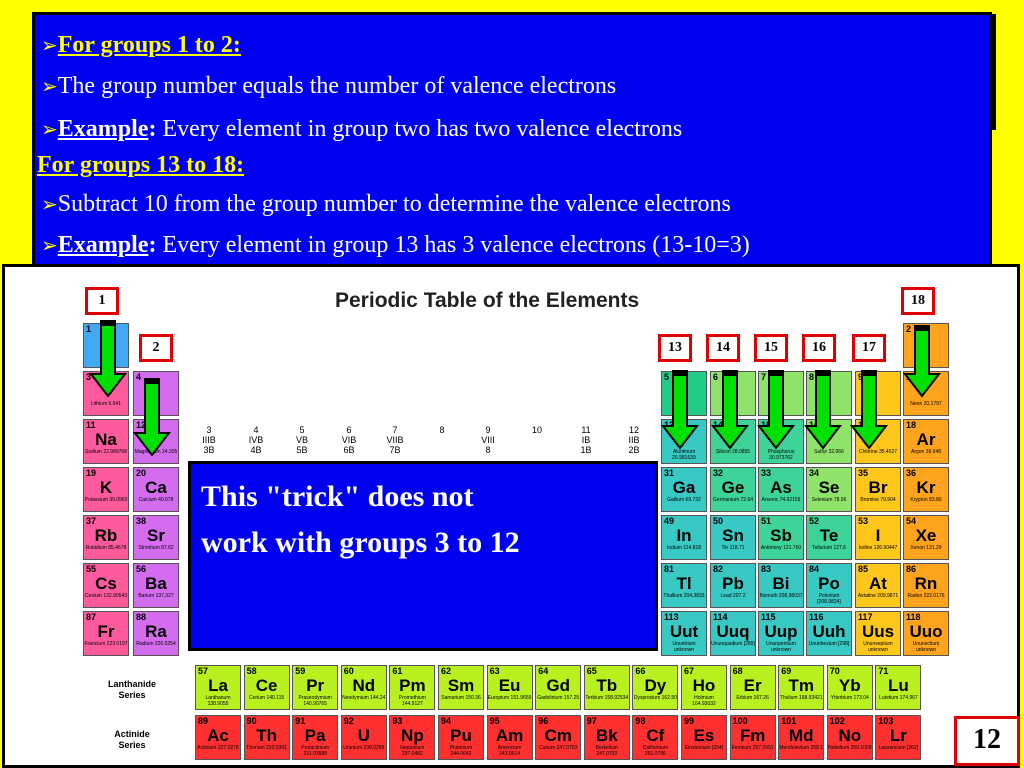 The width and height of the screenshot is (1024, 768). What do you see at coordinates (156, 489) in the screenshot?
I see `element-Ca: 20 Ca Calcium 40.078` at bounding box center [156, 489].